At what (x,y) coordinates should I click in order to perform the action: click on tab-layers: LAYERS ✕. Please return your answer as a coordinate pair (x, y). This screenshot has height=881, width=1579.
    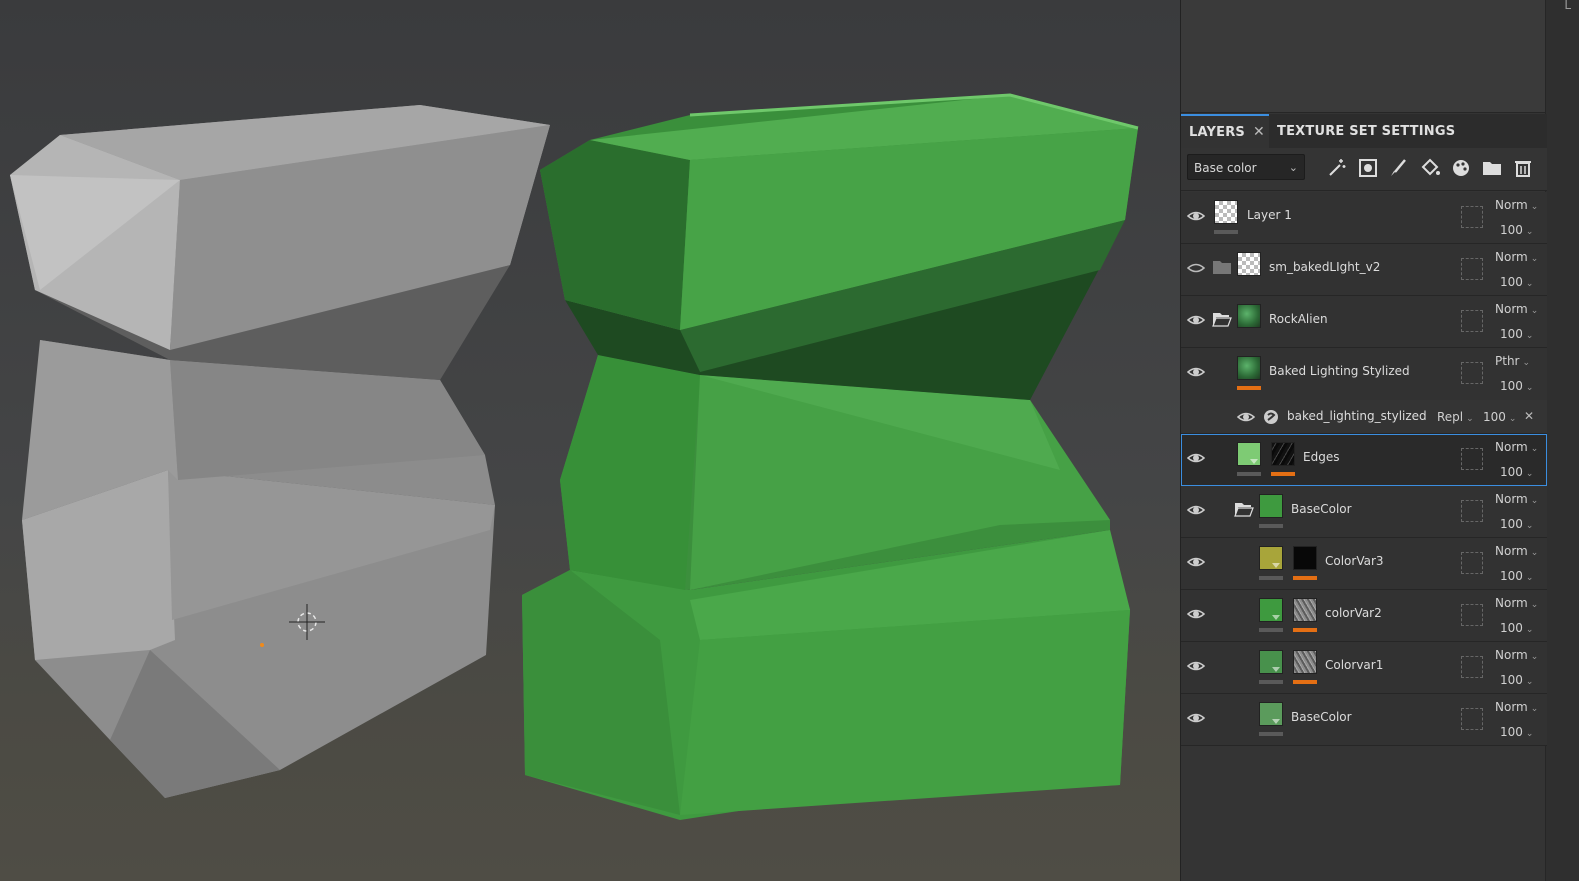
    Looking at the image, I should click on (1225, 131).